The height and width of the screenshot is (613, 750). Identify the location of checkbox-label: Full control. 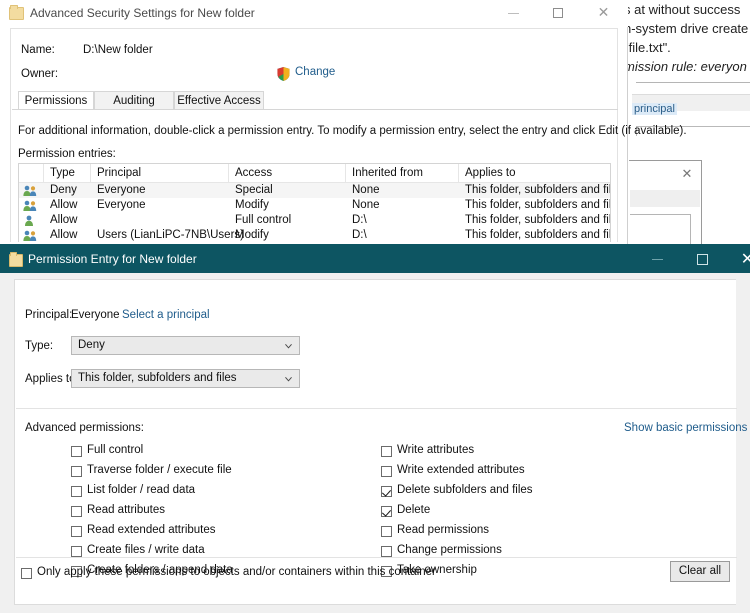
(115, 450).